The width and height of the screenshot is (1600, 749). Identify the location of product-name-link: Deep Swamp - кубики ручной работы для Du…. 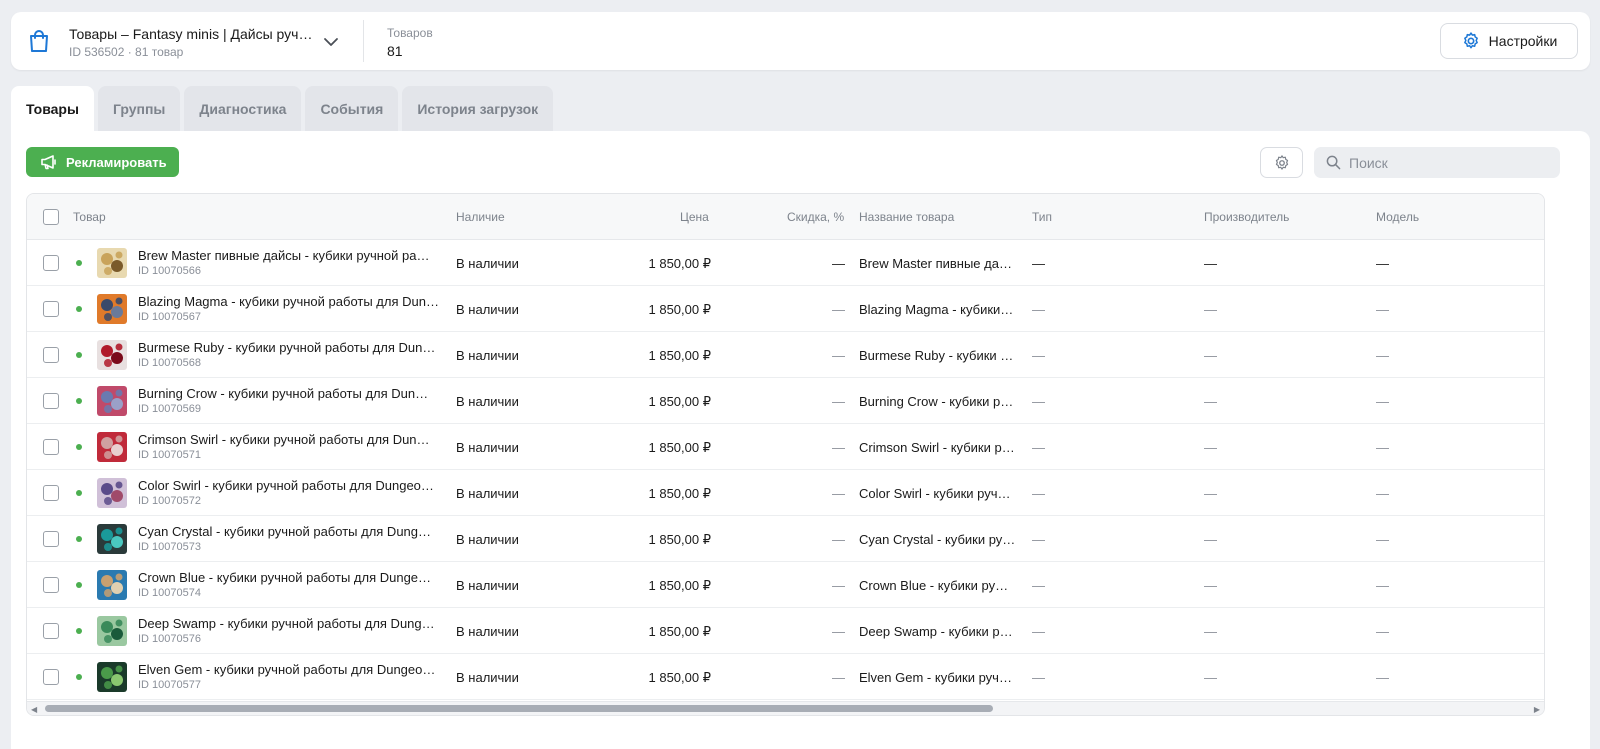
(290, 623).